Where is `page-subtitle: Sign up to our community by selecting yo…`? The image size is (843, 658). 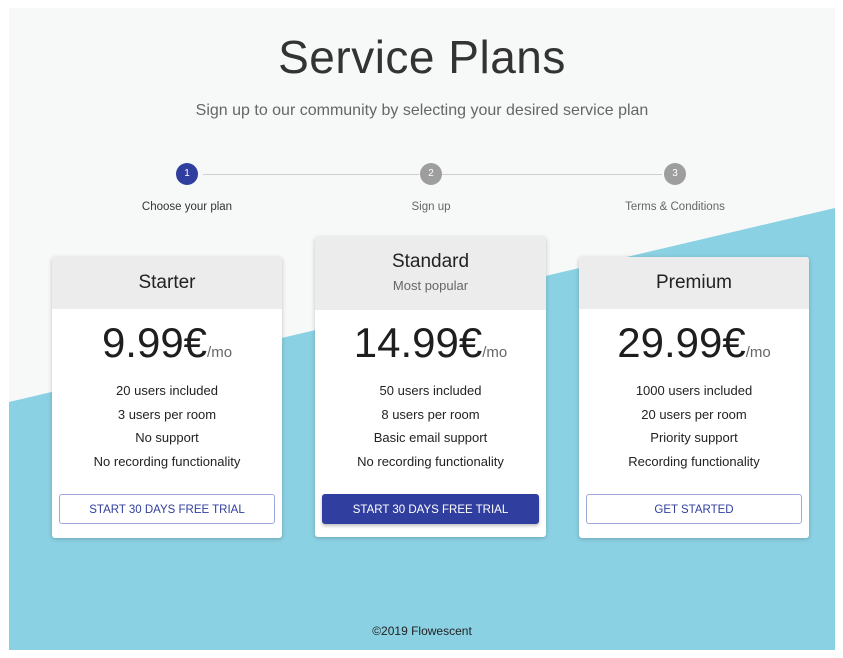
page-subtitle: Sign up to our community by selecting yo… is located at coordinates (422, 110).